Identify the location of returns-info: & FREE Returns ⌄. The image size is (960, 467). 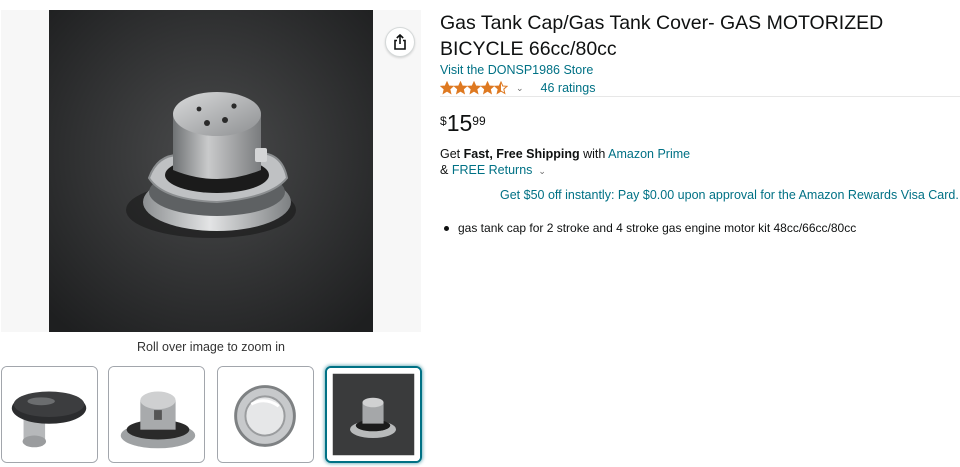
(493, 170).